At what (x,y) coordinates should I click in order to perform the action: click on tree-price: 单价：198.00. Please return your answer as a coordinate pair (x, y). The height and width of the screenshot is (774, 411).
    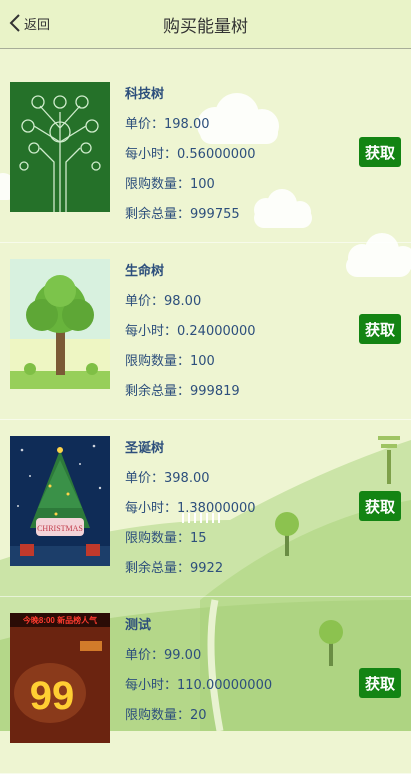
    Looking at the image, I should click on (167, 124).